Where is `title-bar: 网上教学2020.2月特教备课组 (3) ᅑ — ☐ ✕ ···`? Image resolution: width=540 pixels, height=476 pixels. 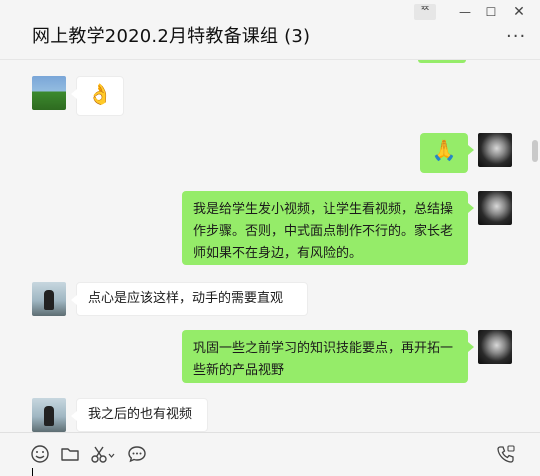
title-bar: 网上教学2020.2月特教备课组 (3) ᅑ — ☐ ✕ ··· is located at coordinates (270, 30).